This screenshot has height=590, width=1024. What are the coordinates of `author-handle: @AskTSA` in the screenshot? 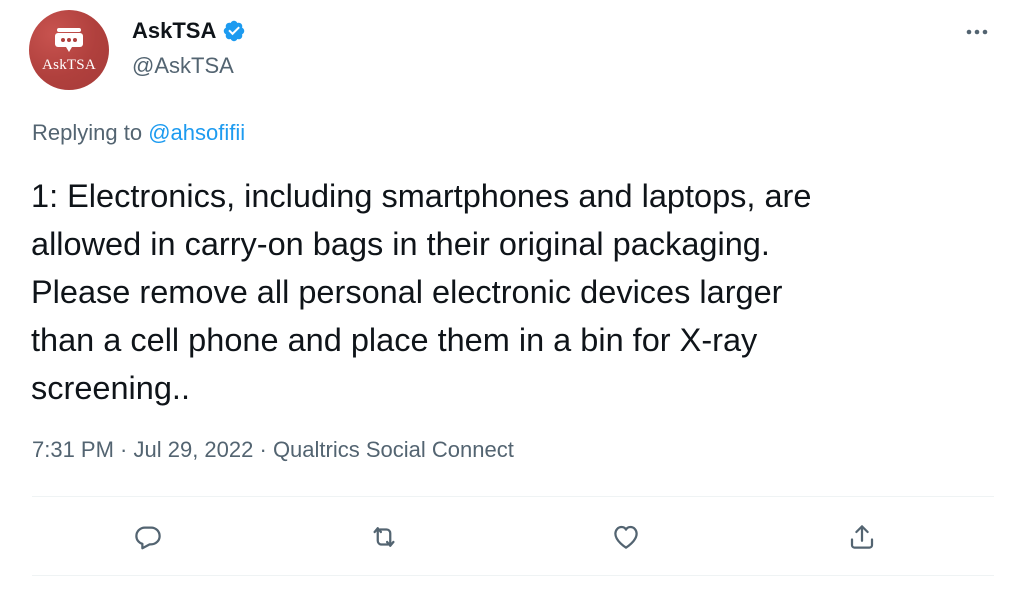 It's located at (183, 66).